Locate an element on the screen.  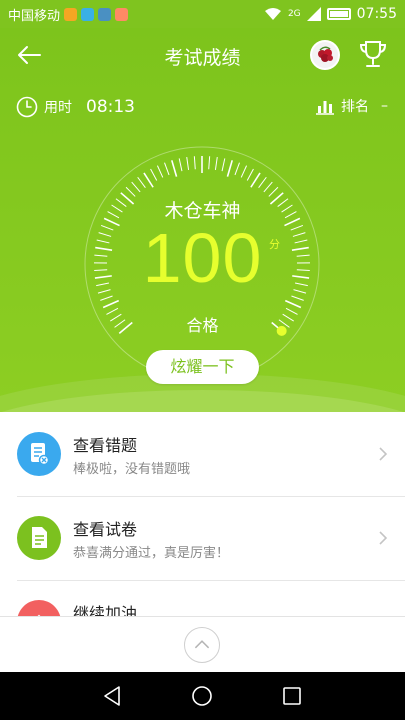
share-button: 炫耀一下 is located at coordinates (202, 367).